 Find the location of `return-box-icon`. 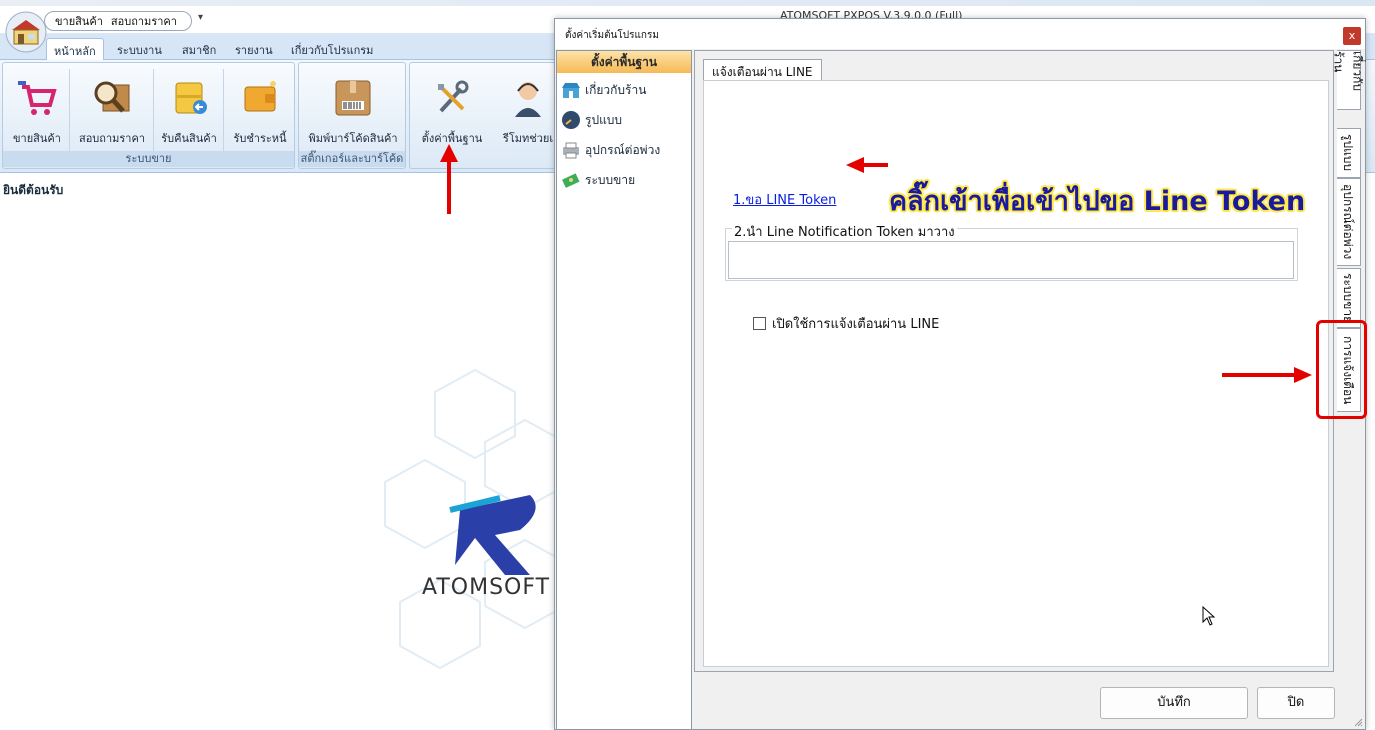

return-box-icon is located at coordinates (191, 98).